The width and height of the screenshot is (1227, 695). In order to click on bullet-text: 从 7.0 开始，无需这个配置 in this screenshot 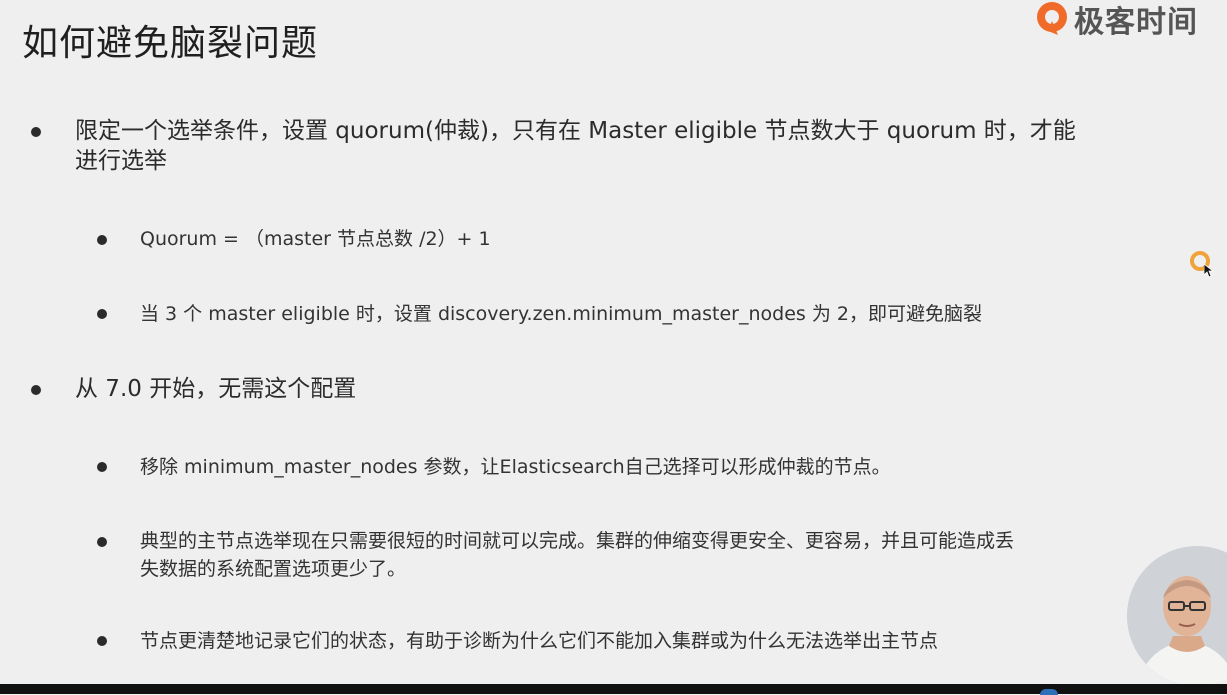, I will do `click(216, 389)`.